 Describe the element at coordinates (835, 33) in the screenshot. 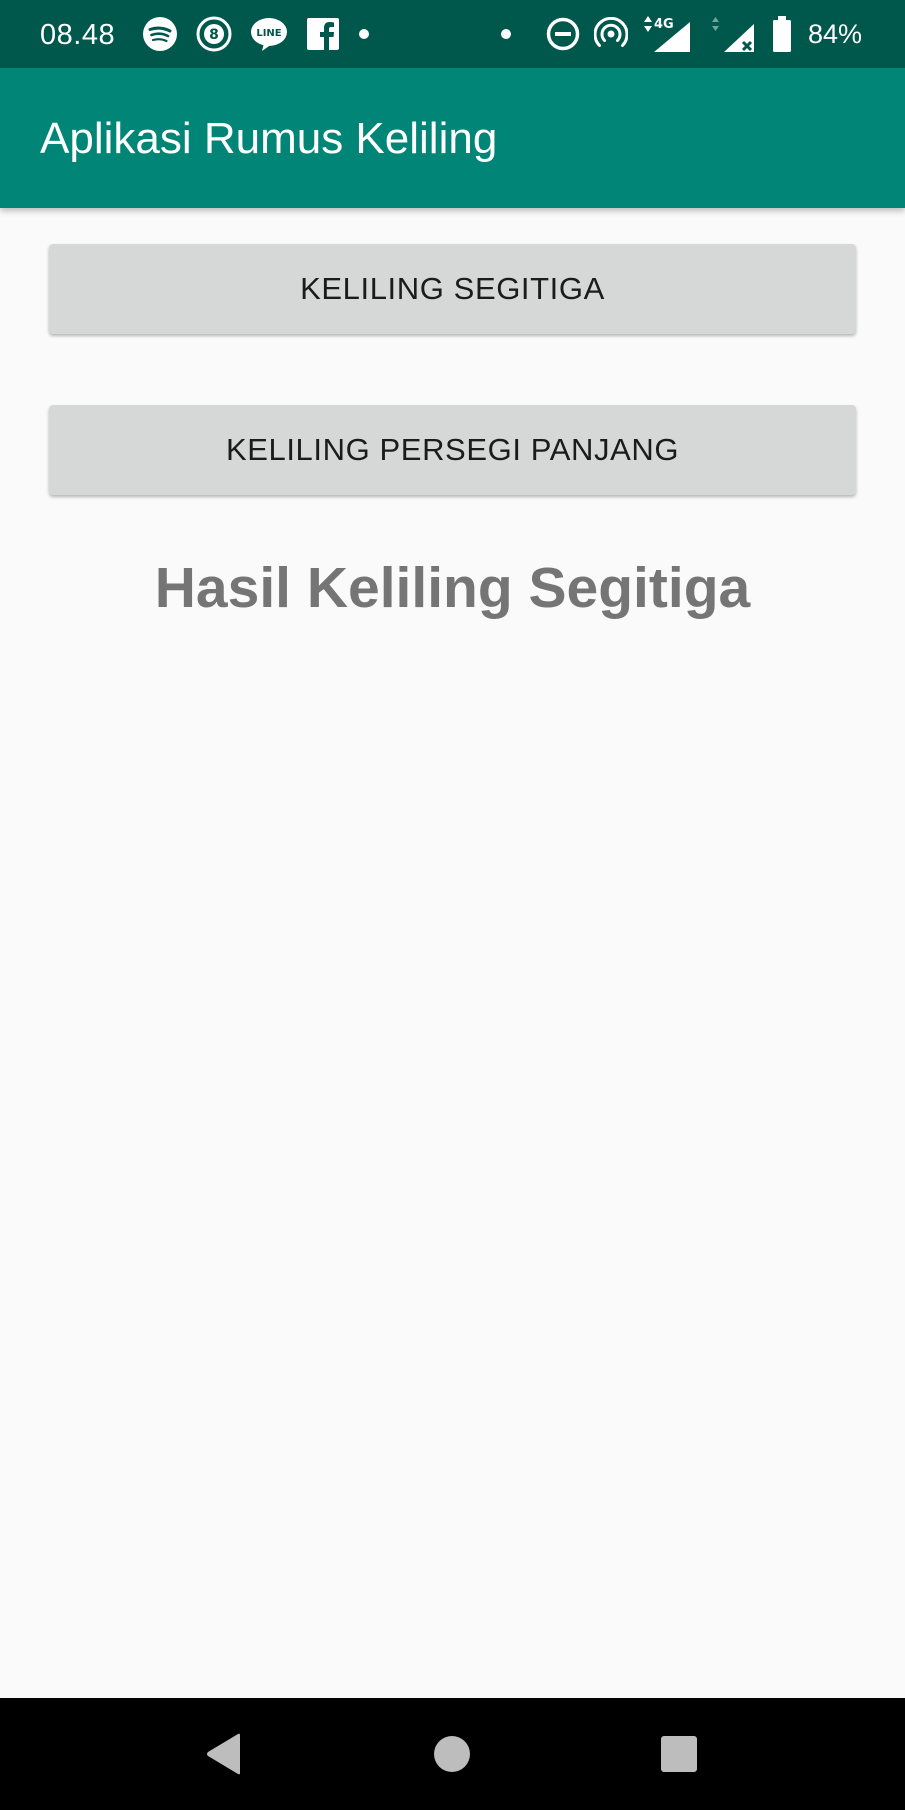

I see `battery-percent: 84%` at that location.